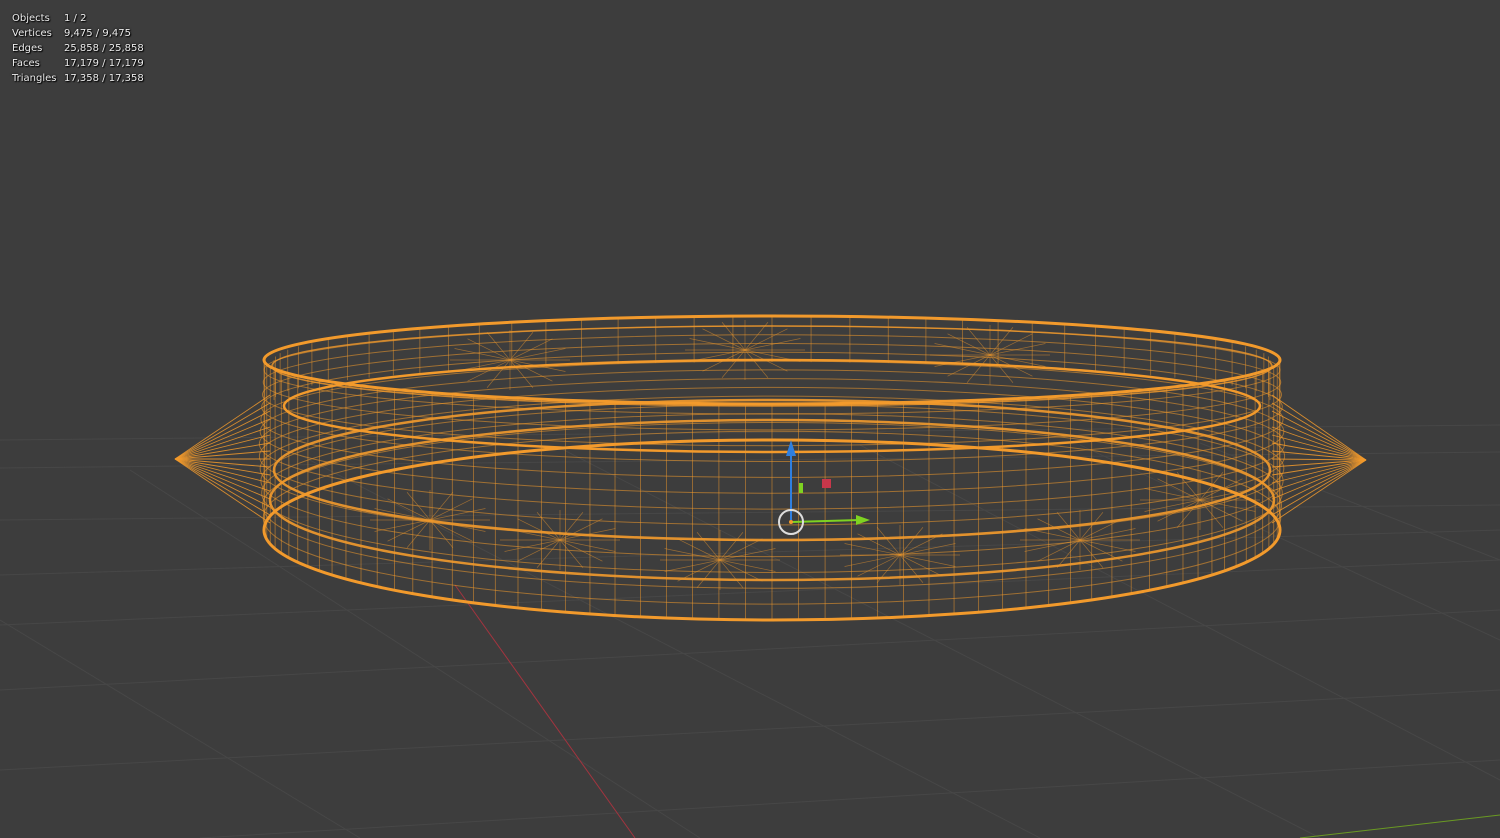  What do you see at coordinates (791, 522) in the screenshot?
I see `origin-dot-icon` at bounding box center [791, 522].